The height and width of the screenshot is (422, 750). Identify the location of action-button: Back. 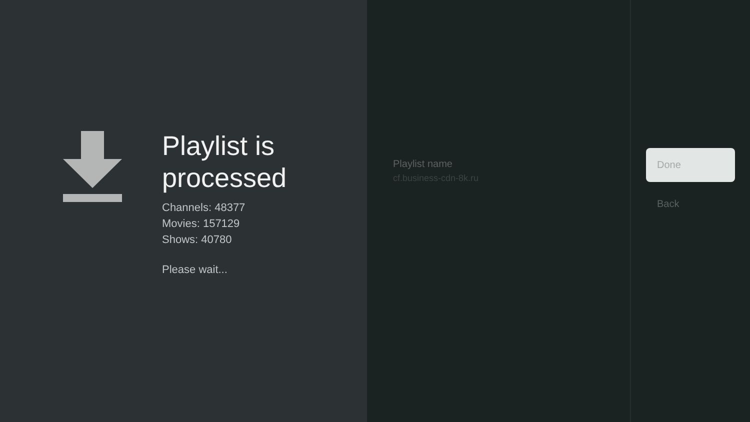
(690, 204).